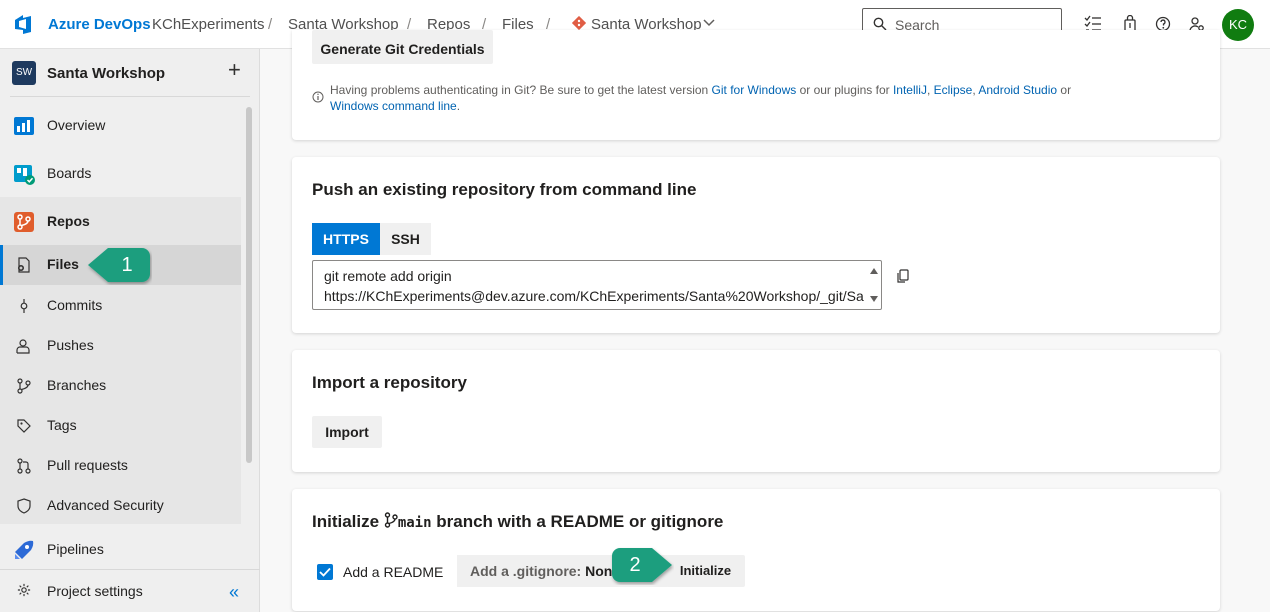 Image resolution: width=1270 pixels, height=612 pixels. What do you see at coordinates (63, 264) in the screenshot?
I see `sidebar-item-label: Files` at bounding box center [63, 264].